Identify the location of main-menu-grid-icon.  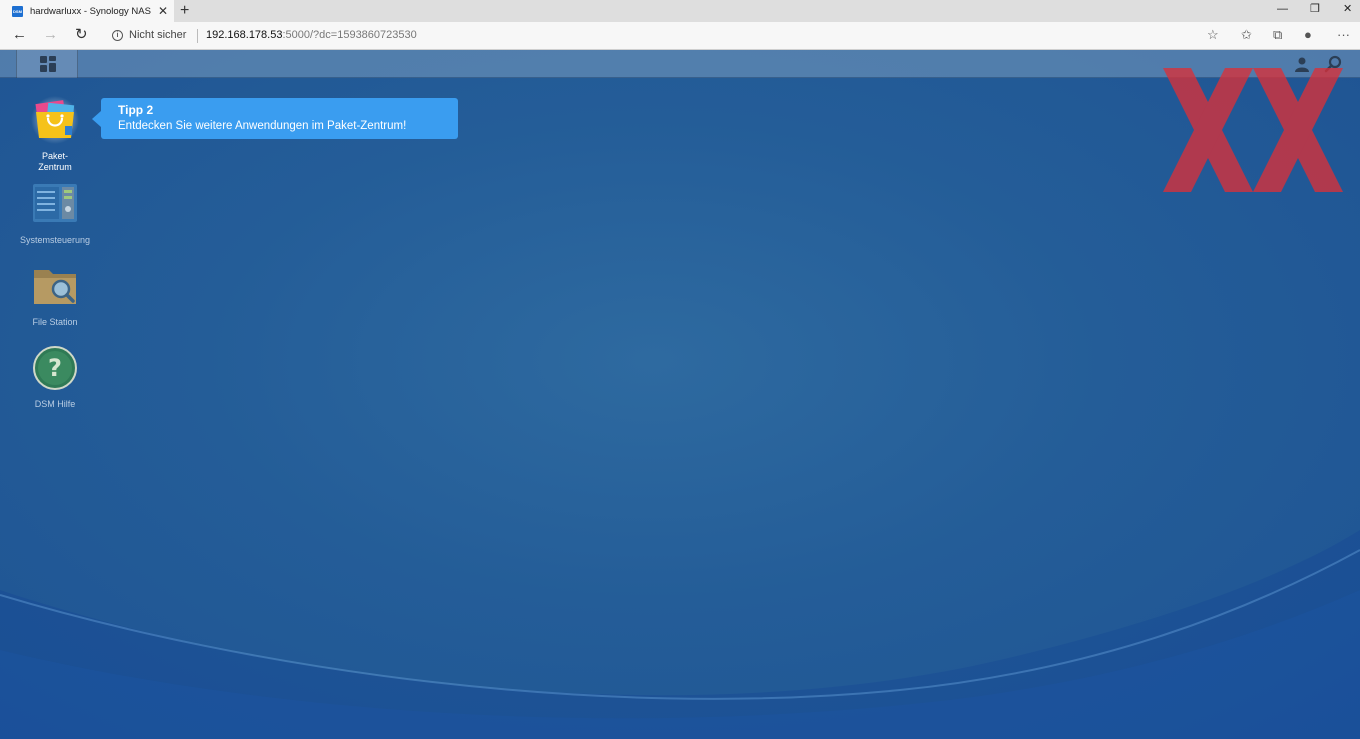
(48, 64).